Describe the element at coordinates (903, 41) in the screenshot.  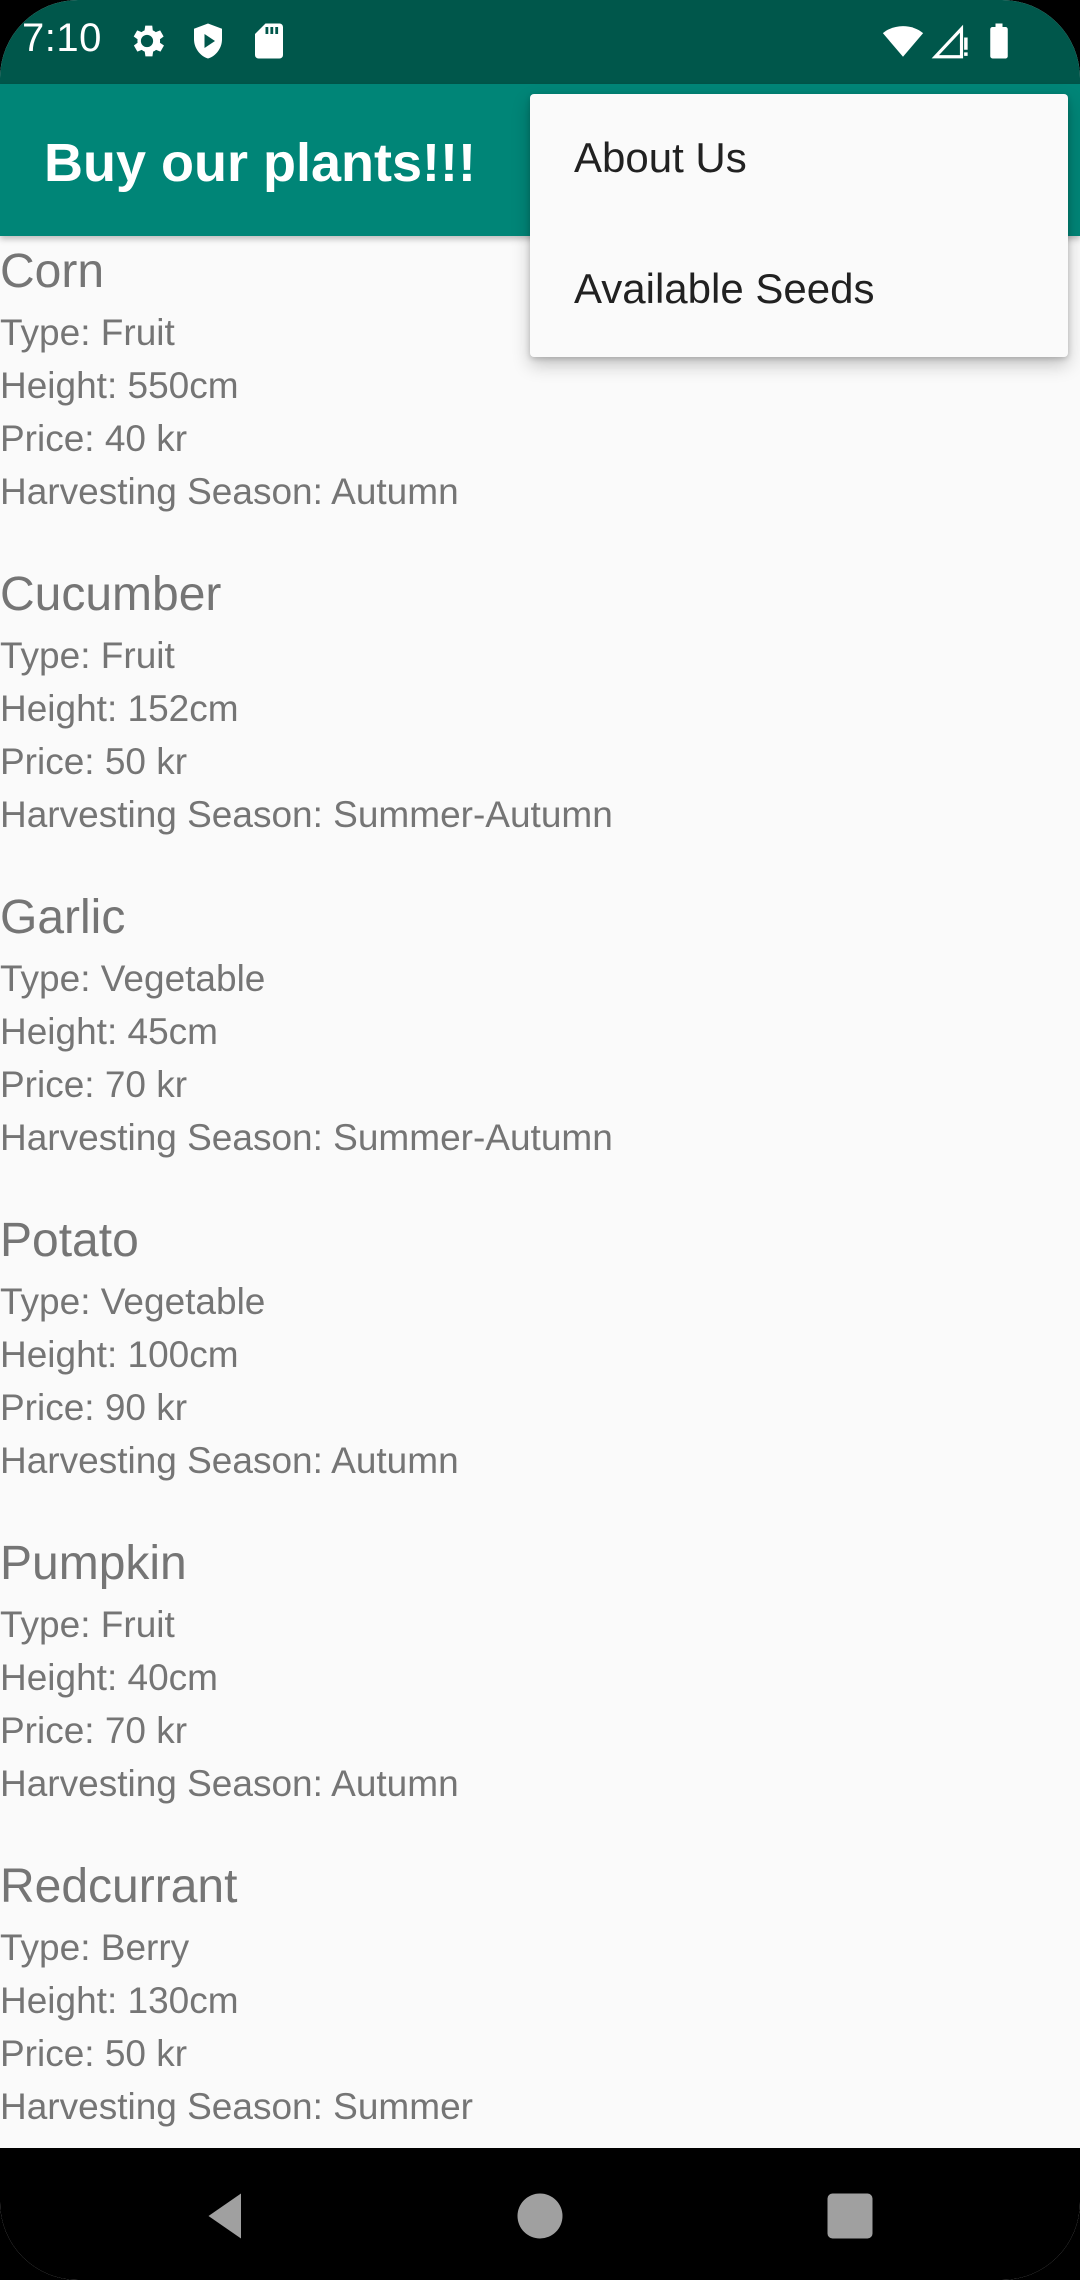
I see `wifi-icon` at that location.